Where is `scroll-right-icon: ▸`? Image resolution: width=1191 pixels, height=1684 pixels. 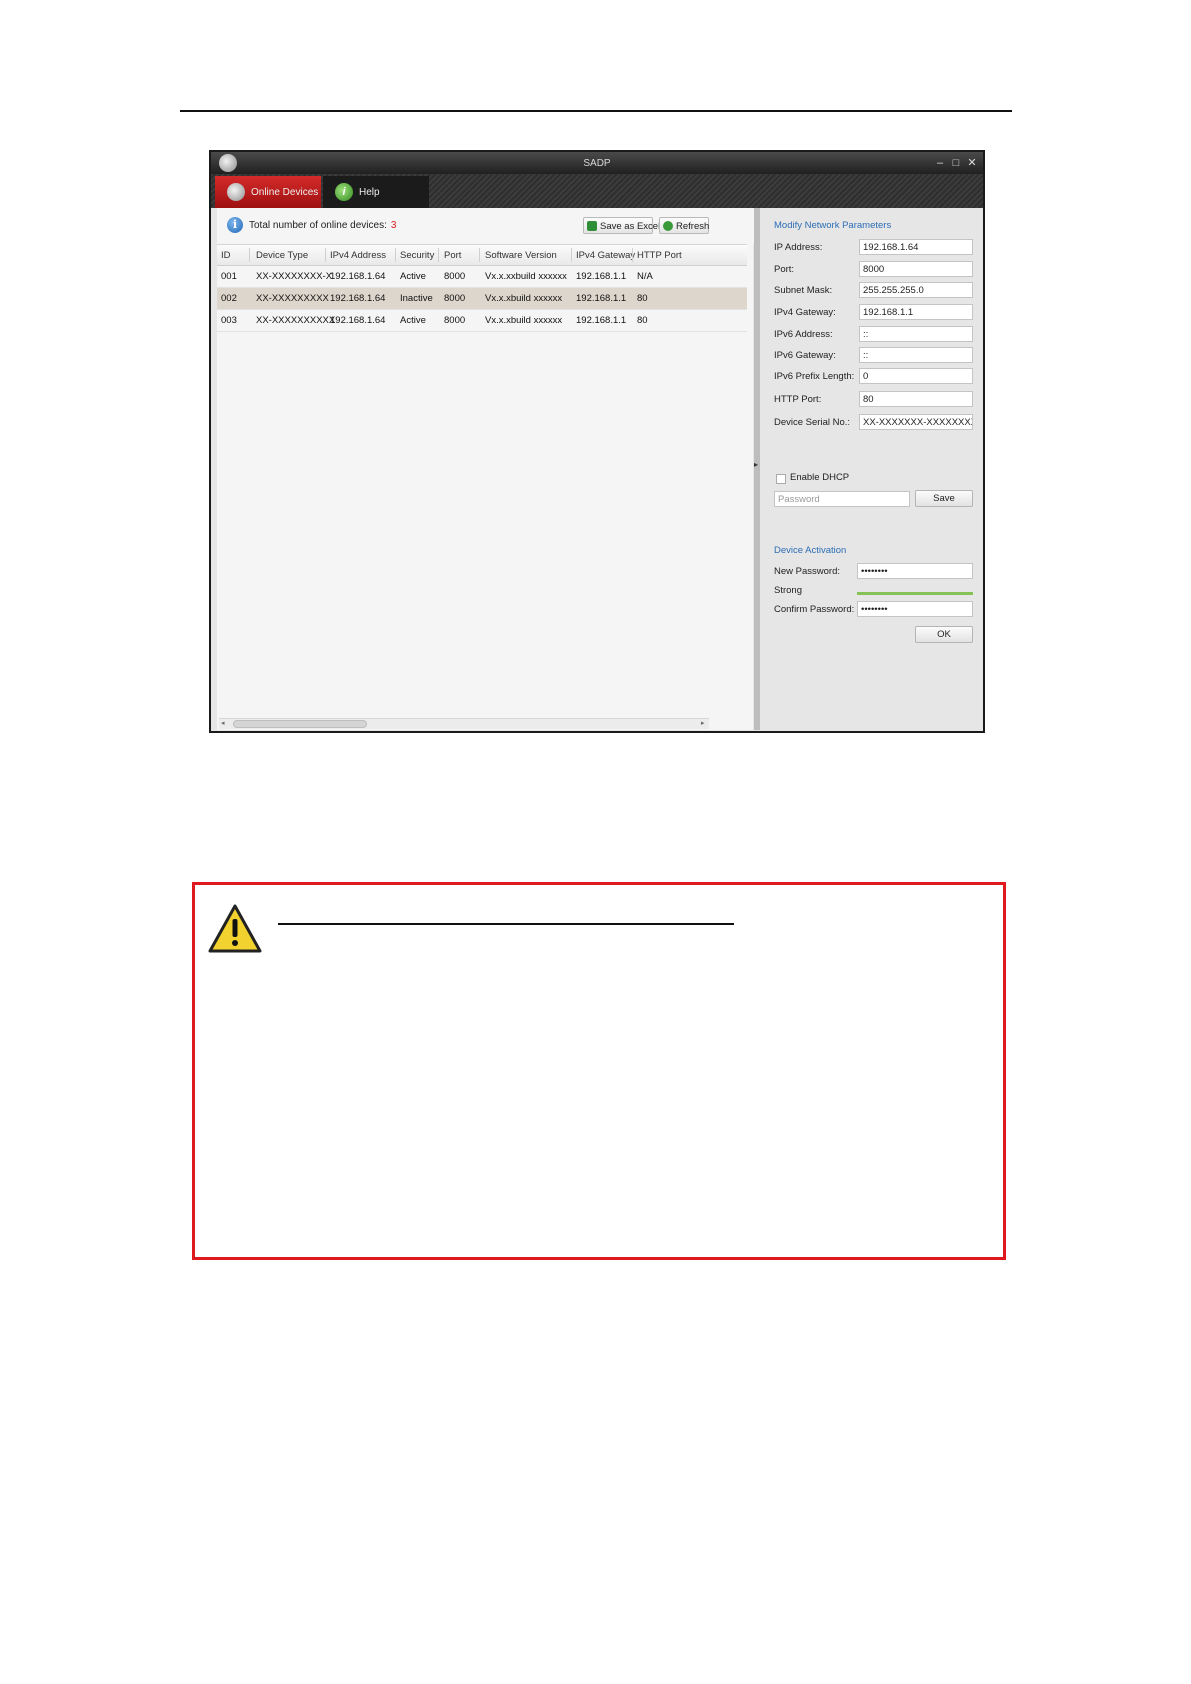 scroll-right-icon: ▸ is located at coordinates (703, 723).